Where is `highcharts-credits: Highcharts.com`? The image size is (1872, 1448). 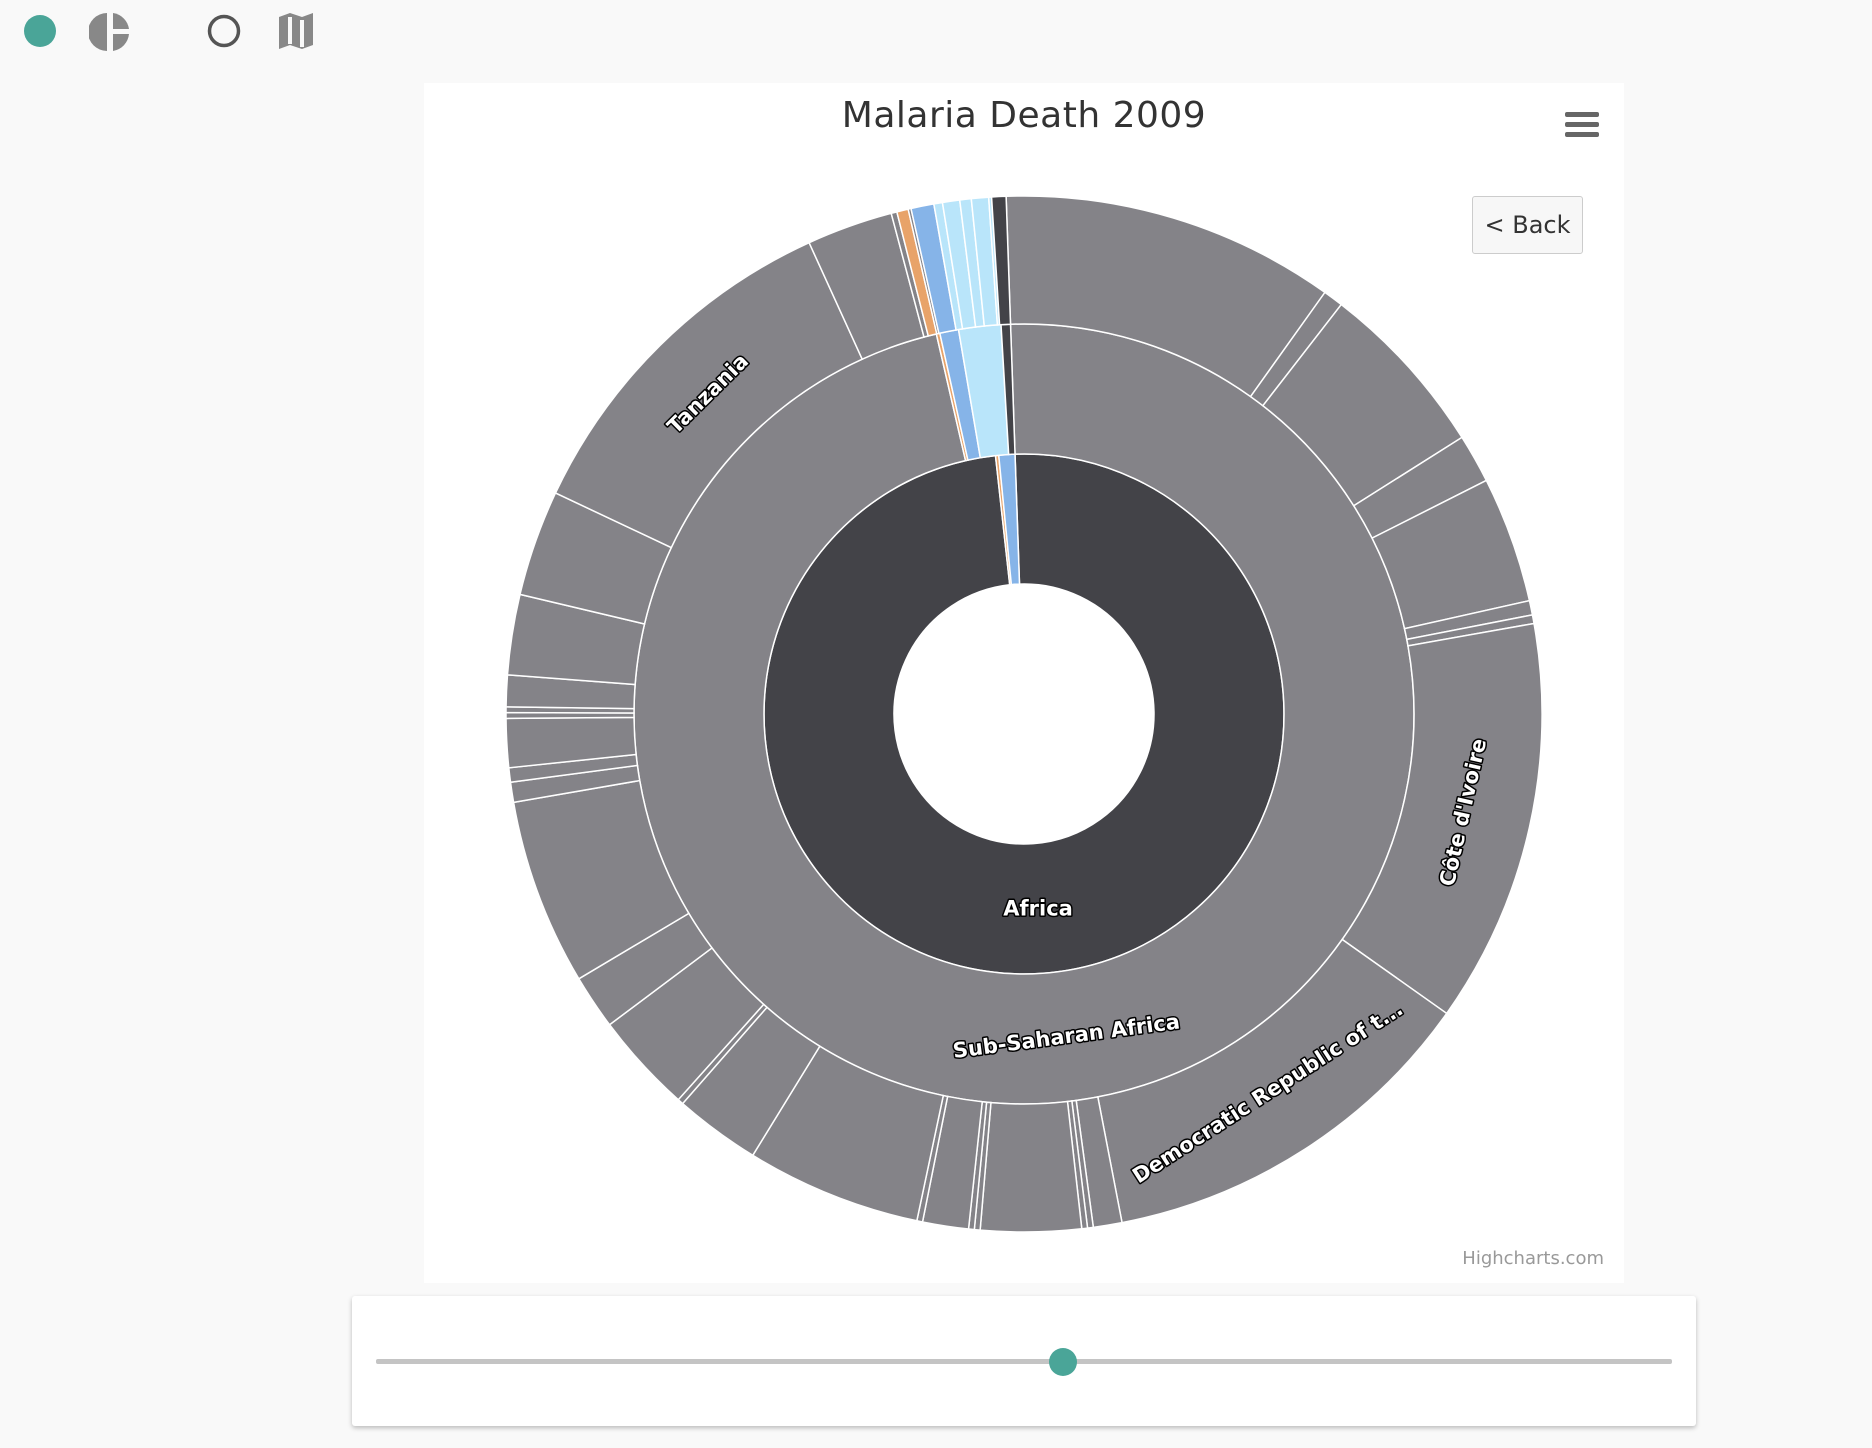 highcharts-credits: Highcharts.com is located at coordinates (1533, 1258).